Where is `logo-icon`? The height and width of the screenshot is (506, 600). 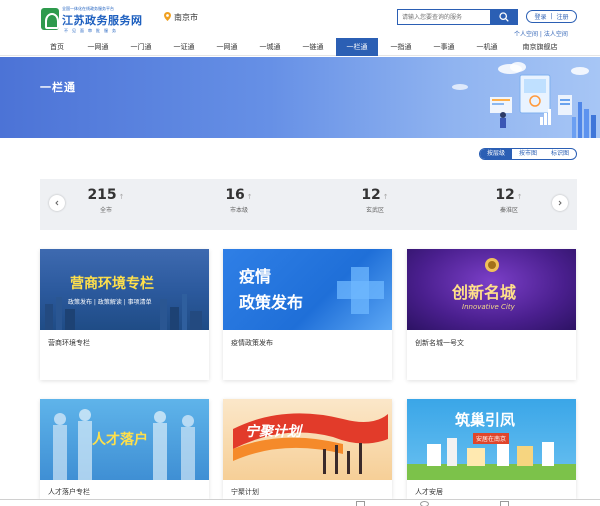 logo-icon is located at coordinates (50, 19).